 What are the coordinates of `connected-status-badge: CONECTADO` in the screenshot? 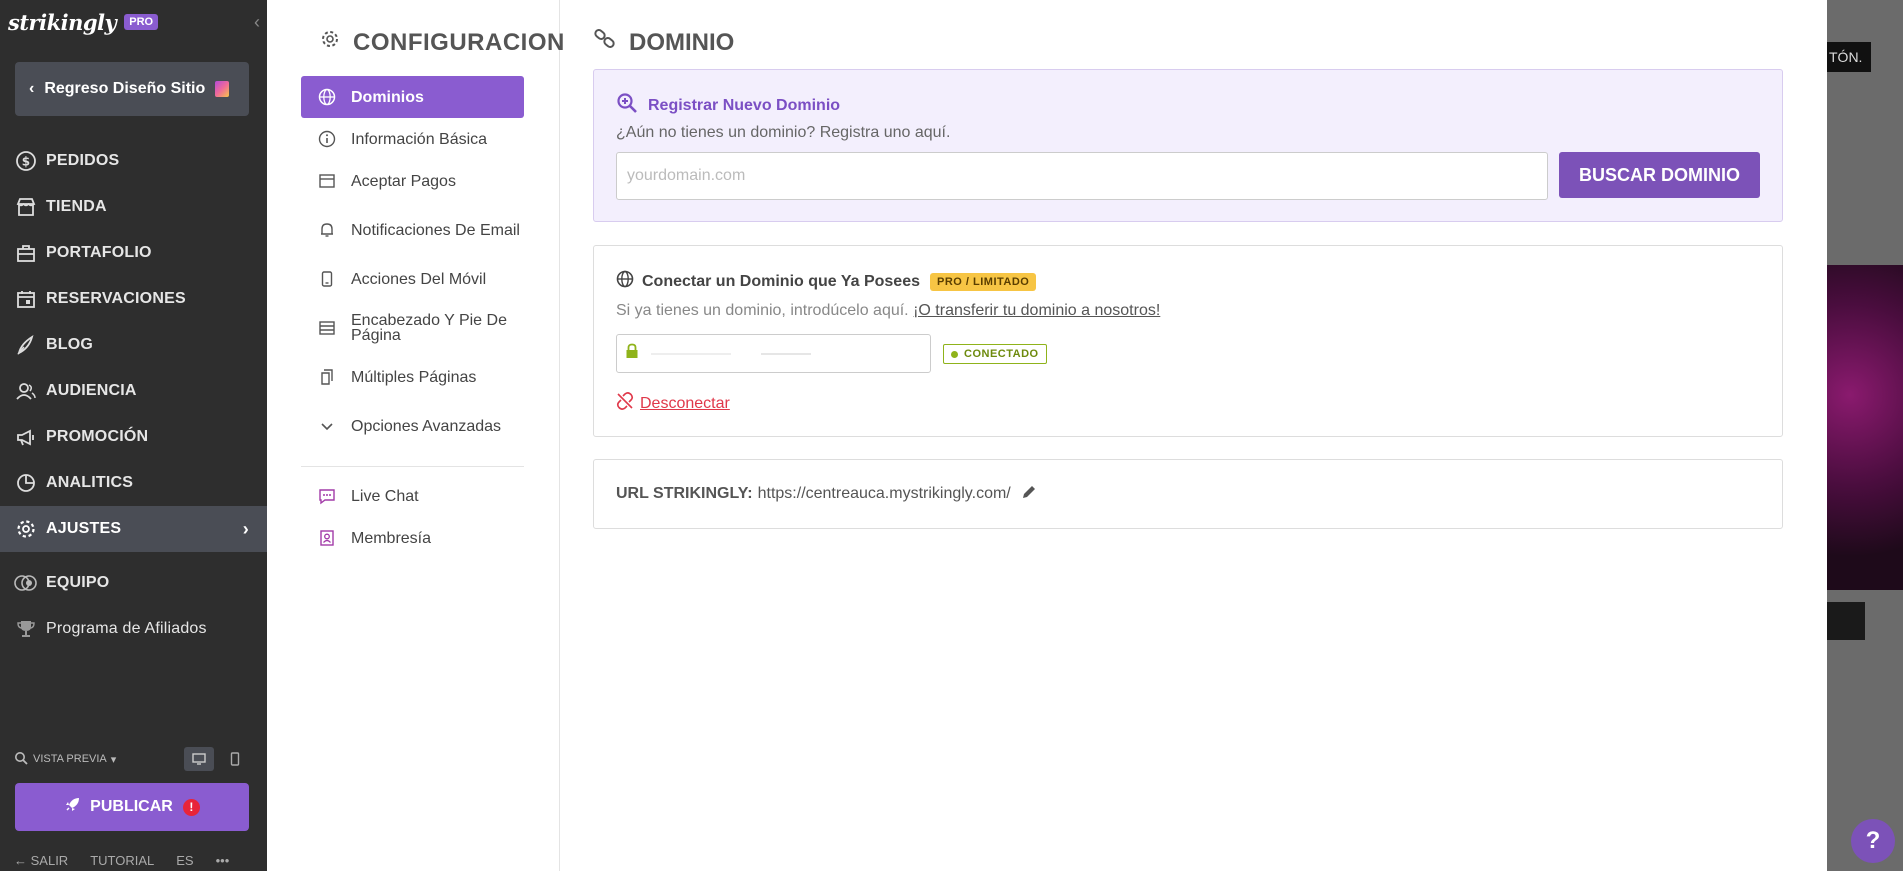 It's located at (995, 354).